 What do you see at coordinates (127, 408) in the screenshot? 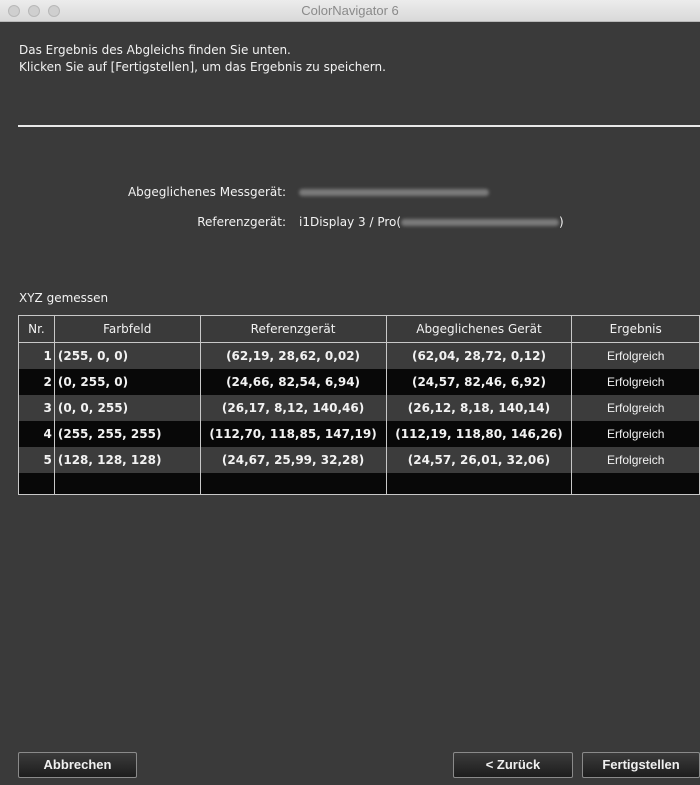
I see `cell-farbfeld: (0, 0, 255)` at bounding box center [127, 408].